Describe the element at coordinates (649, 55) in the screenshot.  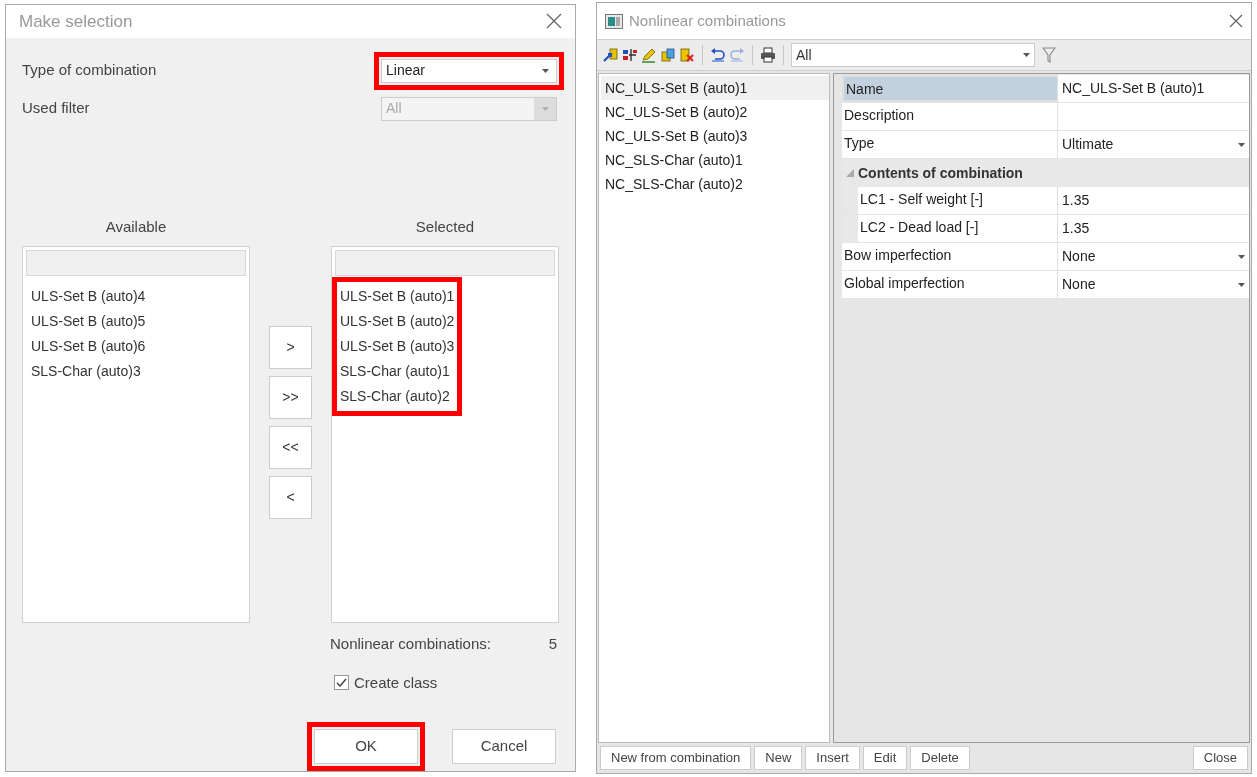
I see `pencil-icon` at that location.